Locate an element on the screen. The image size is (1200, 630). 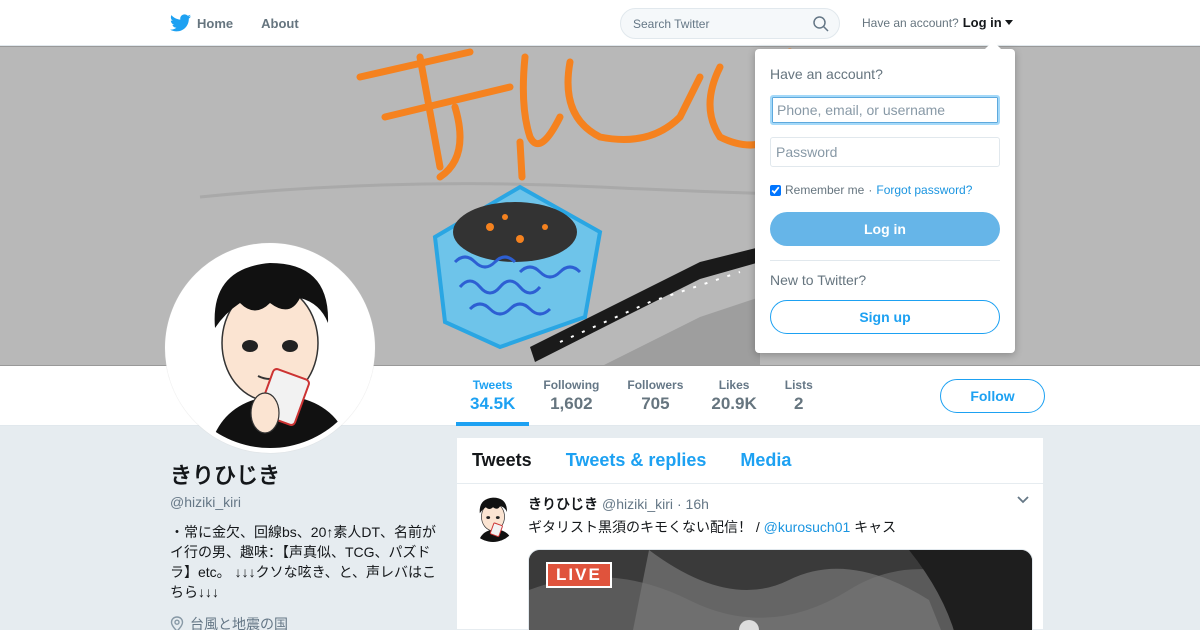
chevron-down-icon is located at coordinates (1023, 500).